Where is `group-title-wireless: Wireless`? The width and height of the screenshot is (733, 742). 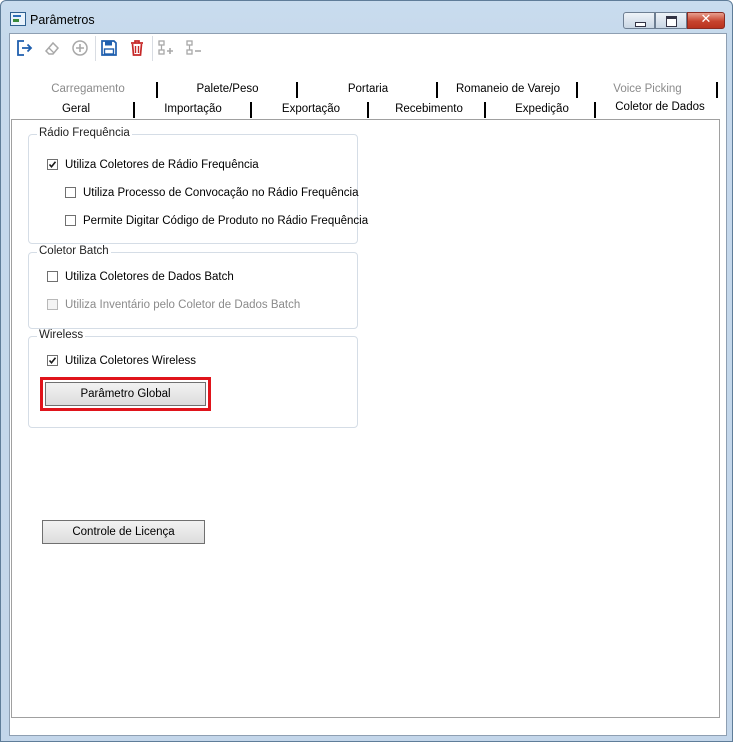 group-title-wireless: Wireless is located at coordinates (61, 335).